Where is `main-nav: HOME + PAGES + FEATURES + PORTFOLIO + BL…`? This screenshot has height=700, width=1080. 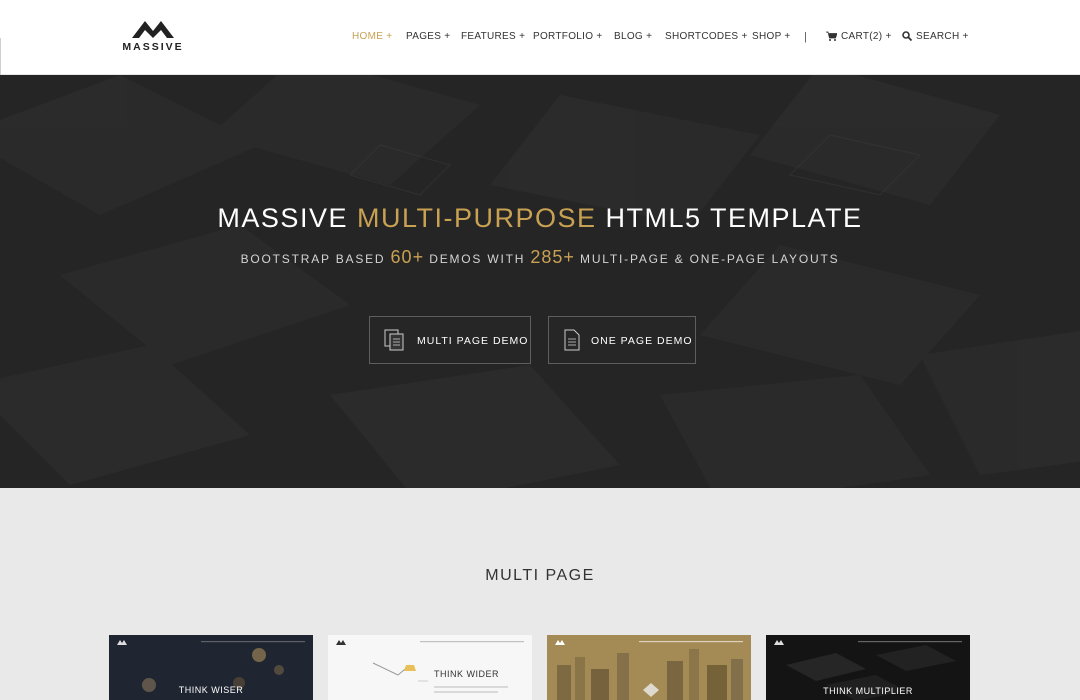
main-nav: HOME + PAGES + FEATURES + PORTFOLIO + BL… is located at coordinates (540, 38).